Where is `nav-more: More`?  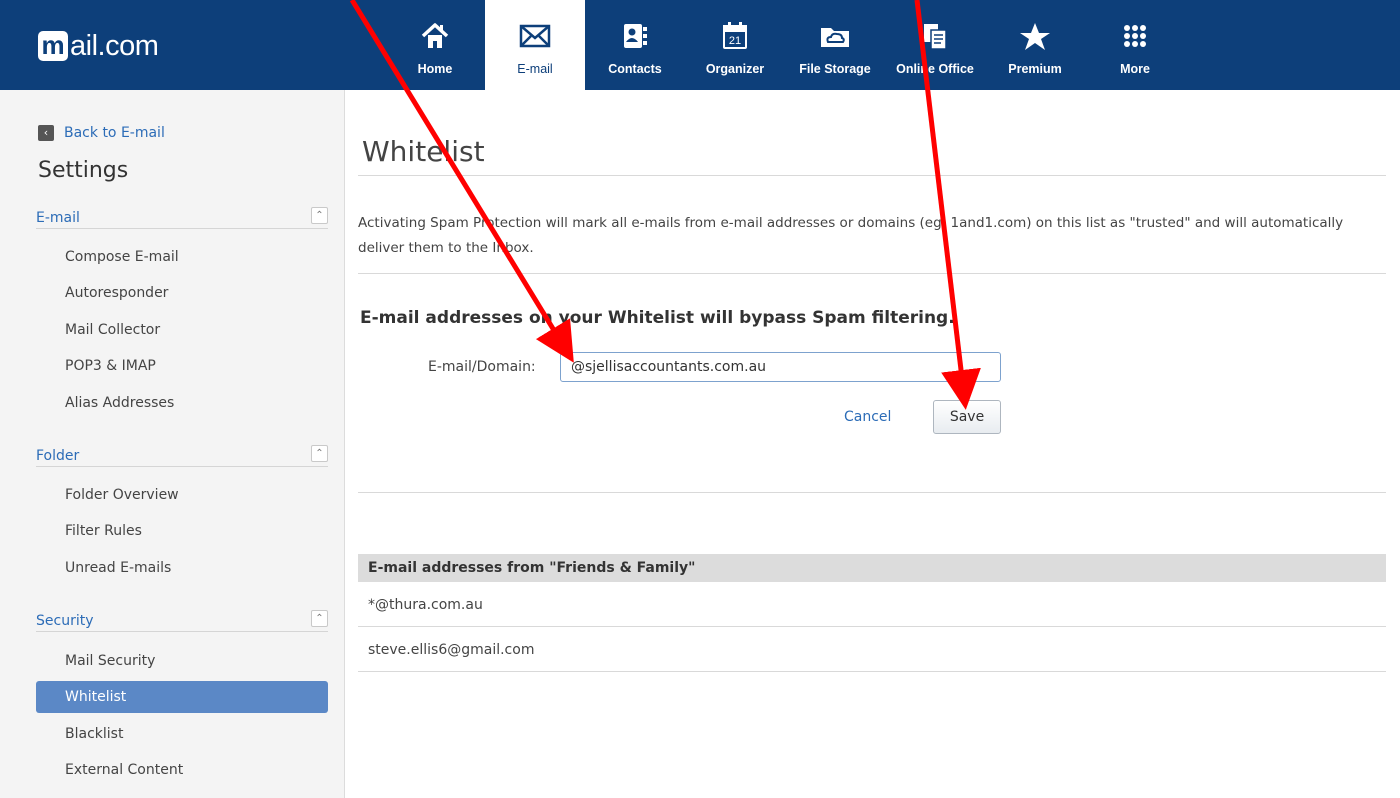 nav-more: More is located at coordinates (1135, 45).